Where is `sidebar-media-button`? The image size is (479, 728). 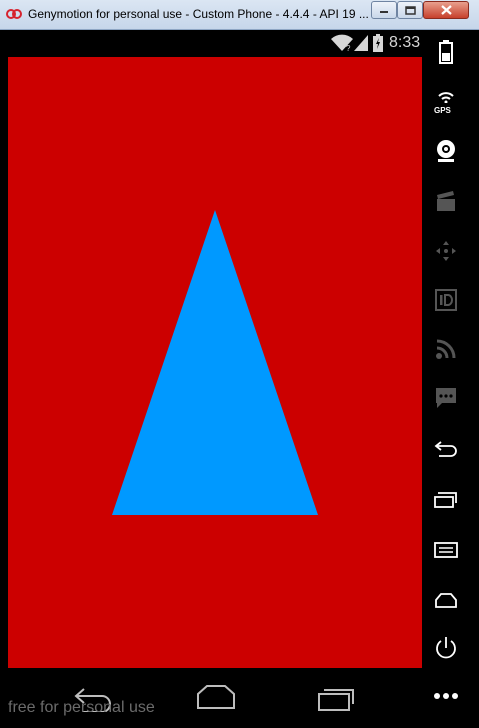 sidebar-media-button is located at coordinates (446, 201).